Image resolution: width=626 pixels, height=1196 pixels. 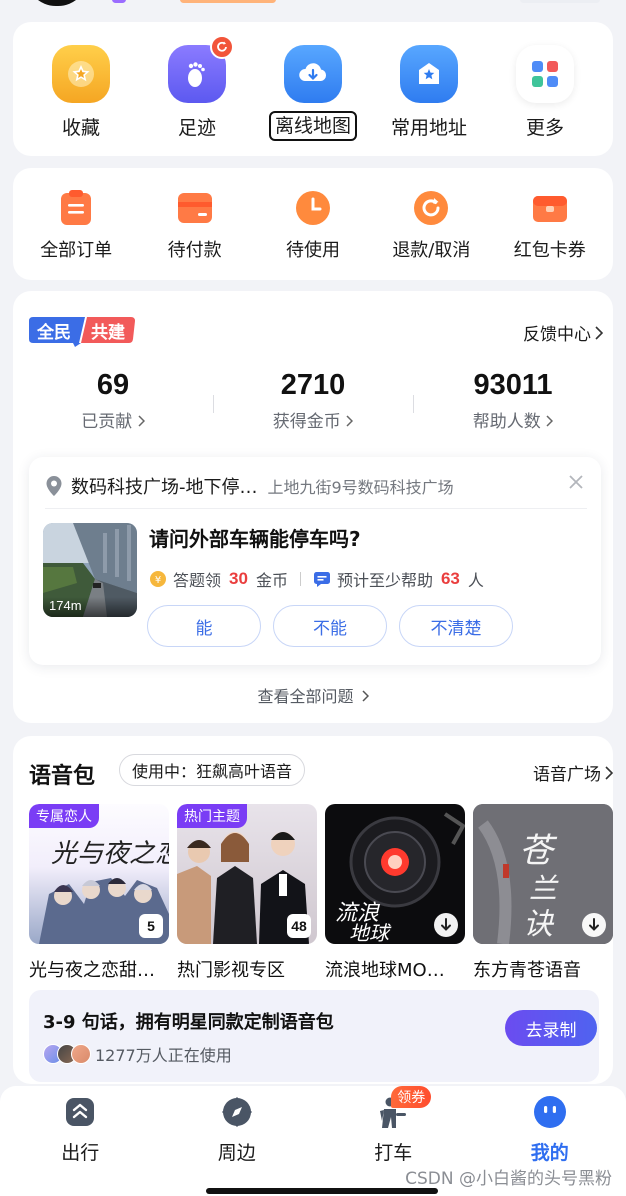 I want to click on co-build-logo: 全民 共建, so click(x=82, y=331).